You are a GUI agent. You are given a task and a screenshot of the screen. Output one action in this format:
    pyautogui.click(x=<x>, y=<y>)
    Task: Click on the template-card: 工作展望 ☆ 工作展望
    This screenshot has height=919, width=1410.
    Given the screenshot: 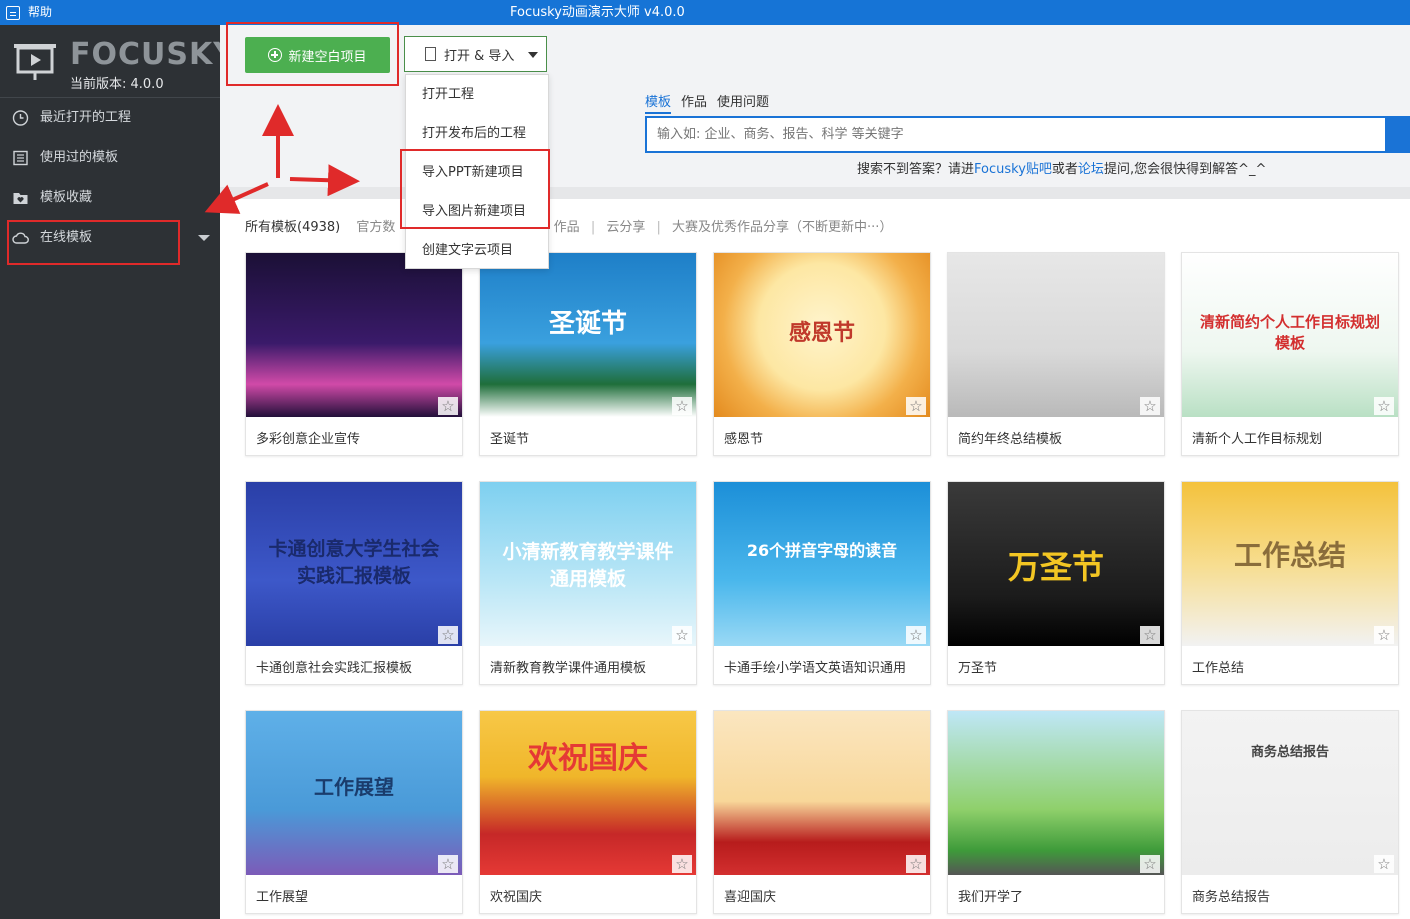 What is the action you would take?
    pyautogui.click(x=354, y=812)
    